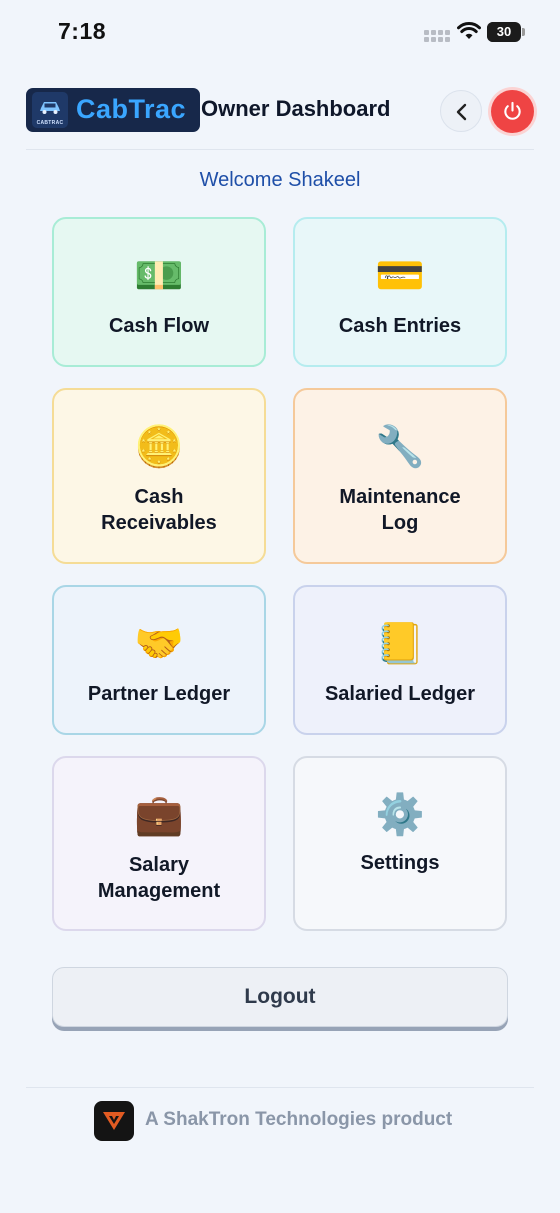  I want to click on tile-label: Cash Receivables, so click(159, 510).